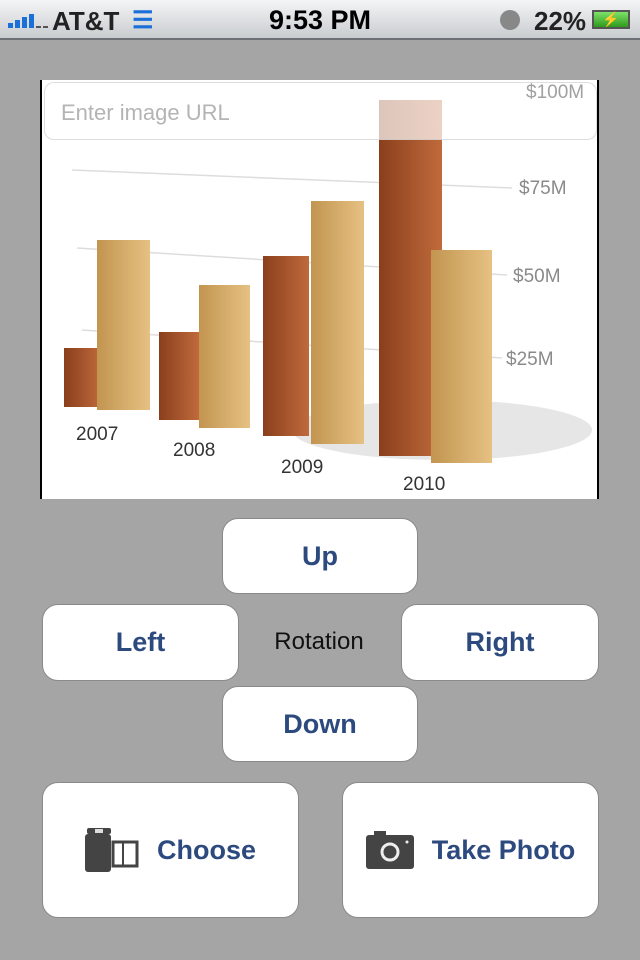  What do you see at coordinates (510, 20) in the screenshot?
I see `clock-icon` at bounding box center [510, 20].